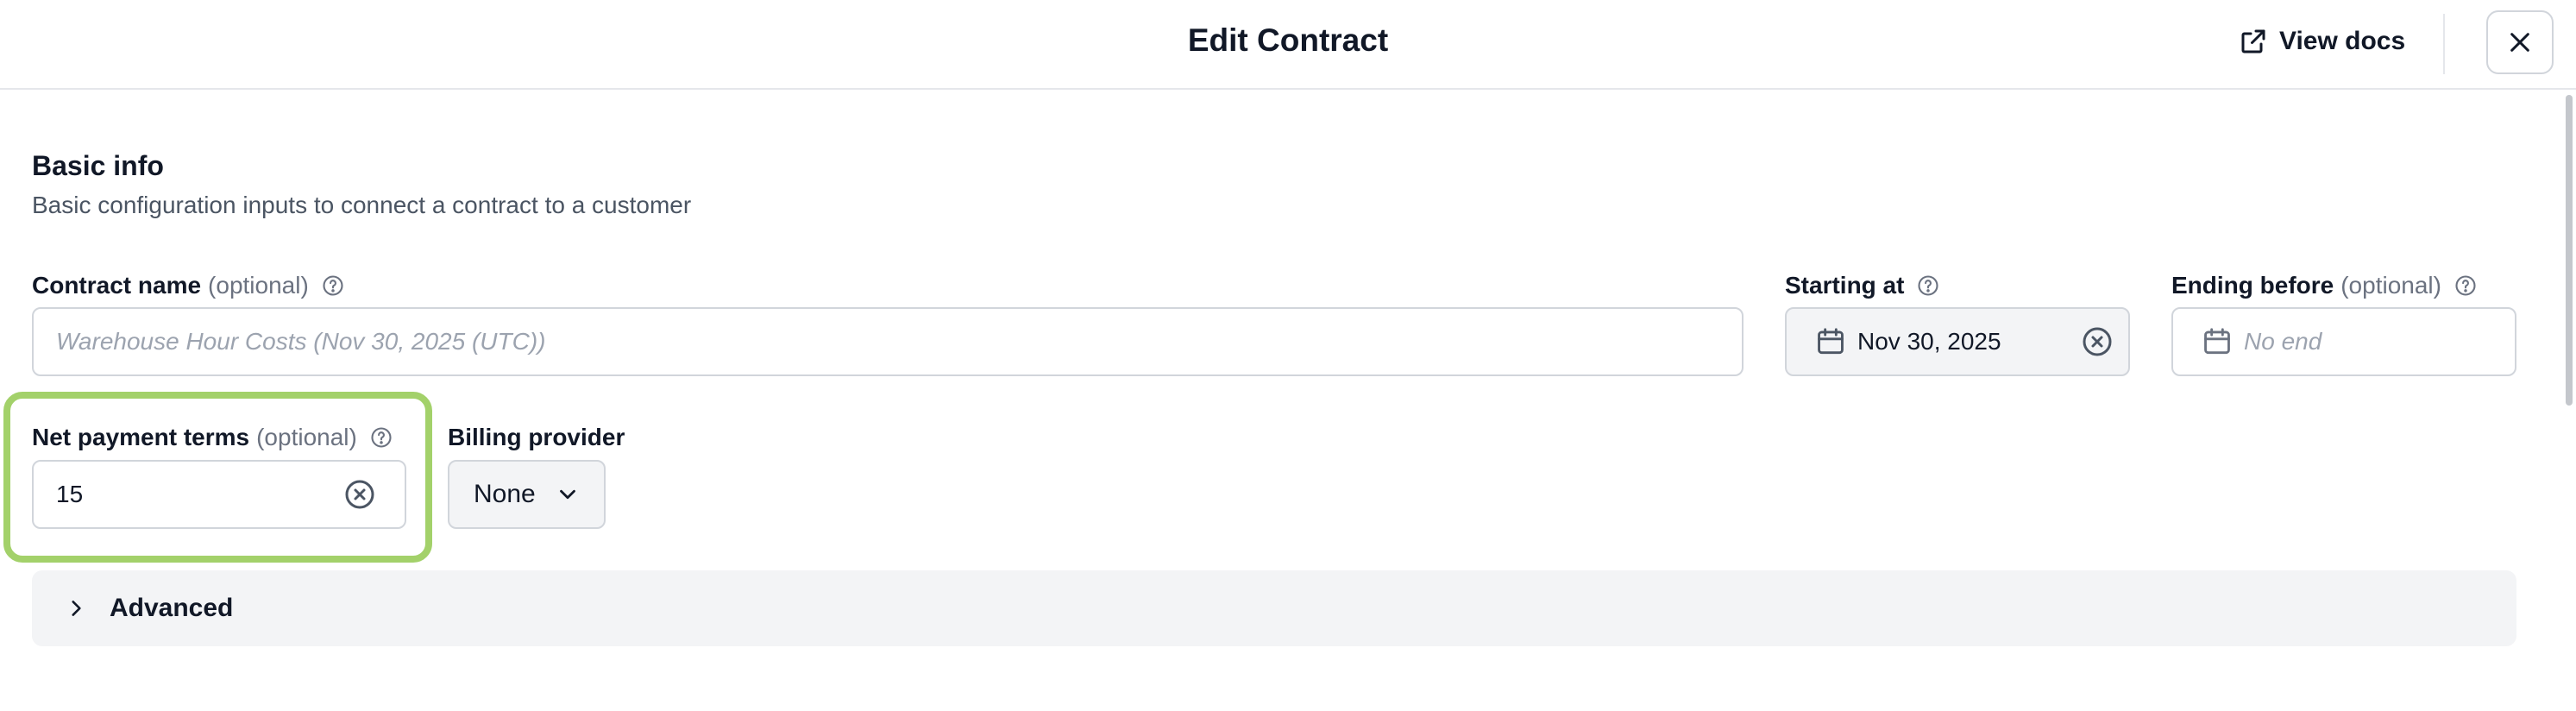 The image size is (2576, 711). What do you see at coordinates (70, 494) in the screenshot?
I see `net-payment-terms-value: 15` at bounding box center [70, 494].